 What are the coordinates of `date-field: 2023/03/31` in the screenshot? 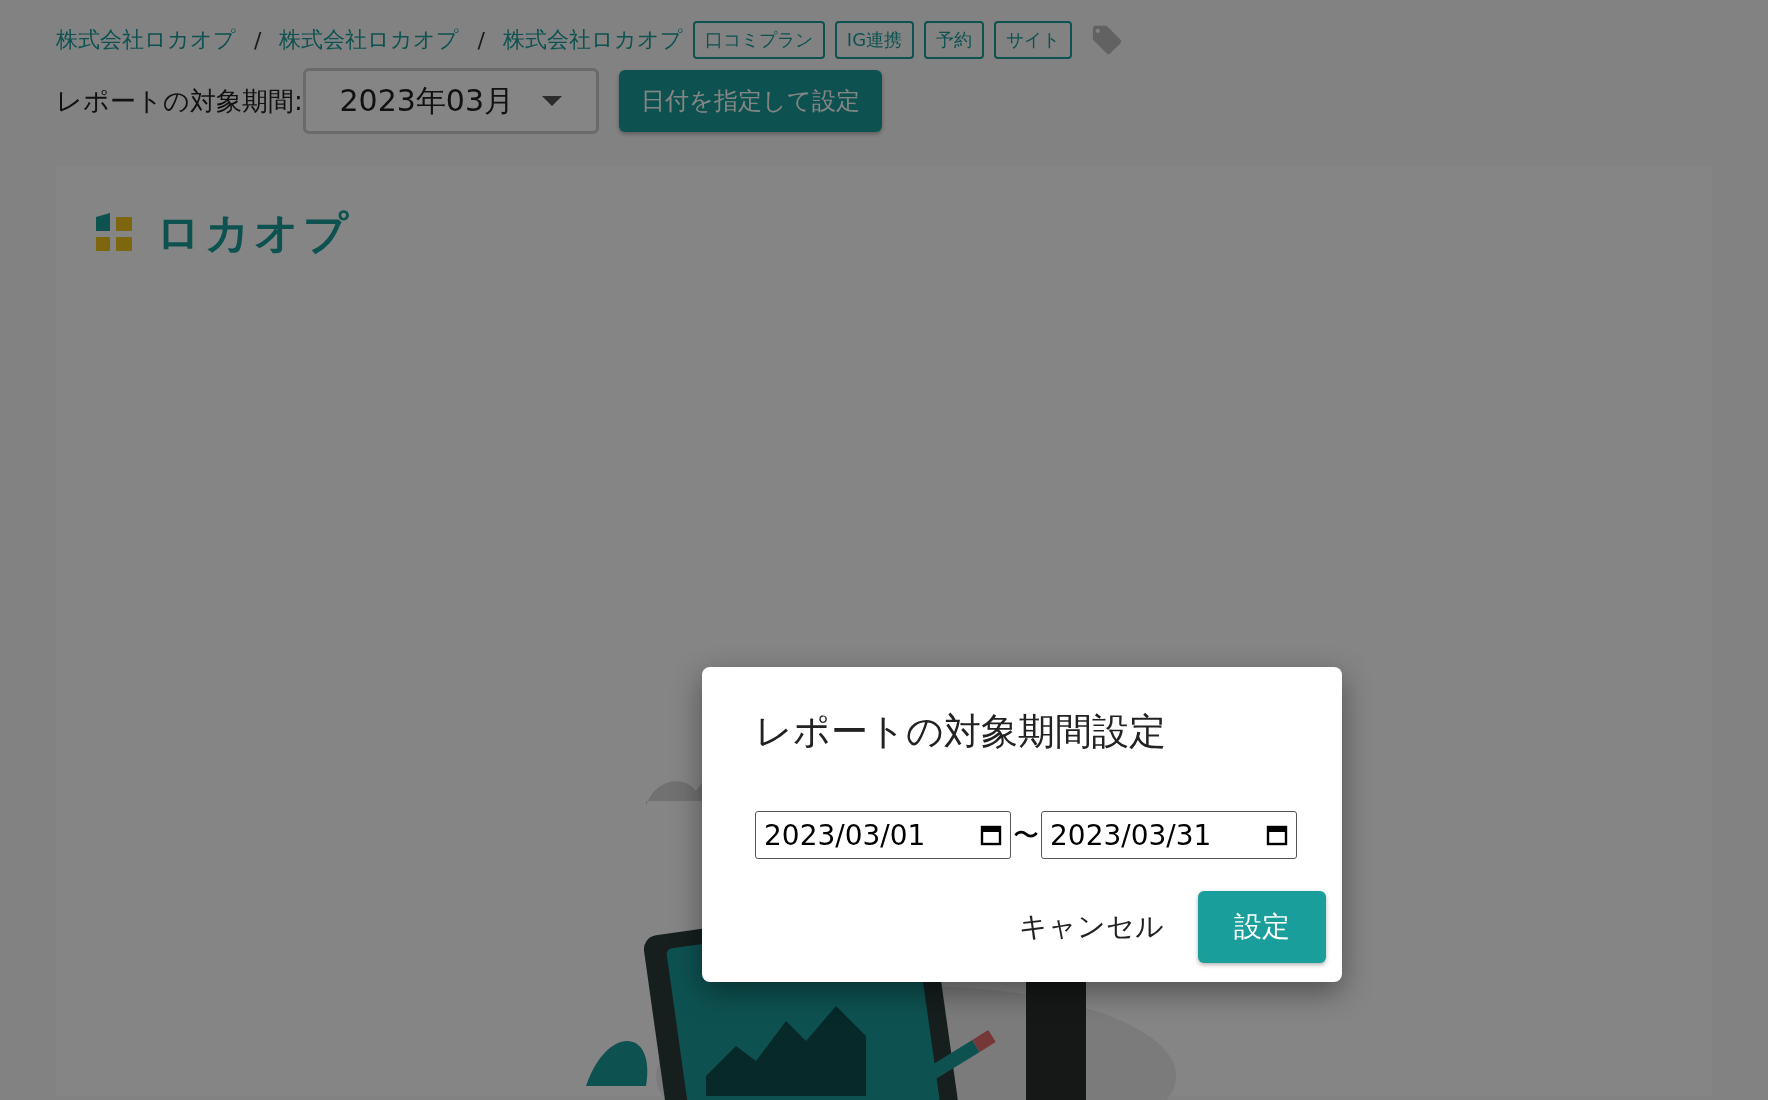 It's located at (1169, 835).